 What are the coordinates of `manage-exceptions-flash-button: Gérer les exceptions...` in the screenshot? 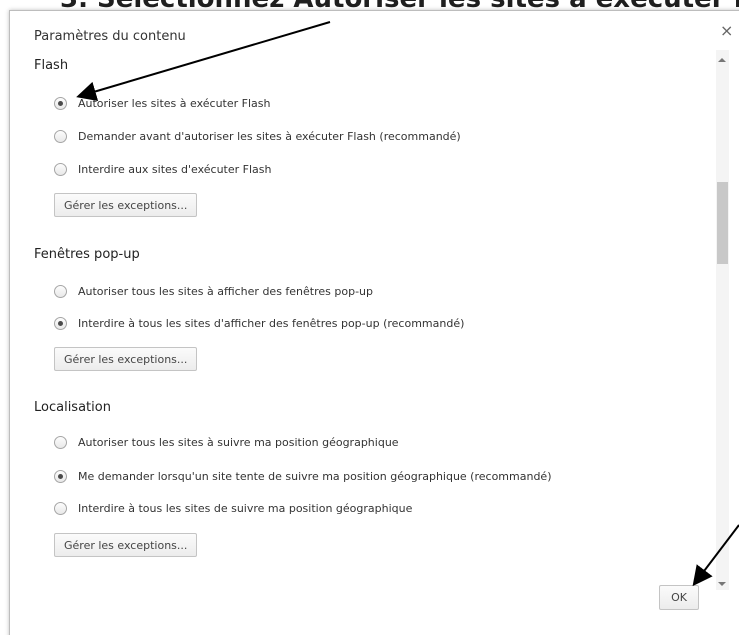 It's located at (126, 205).